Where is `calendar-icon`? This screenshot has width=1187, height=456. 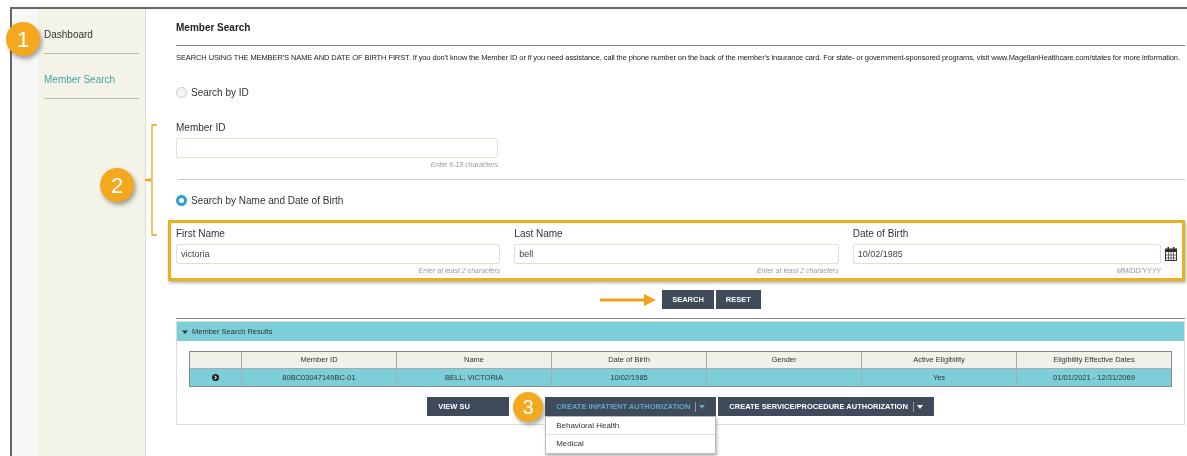
calendar-icon is located at coordinates (1171, 253).